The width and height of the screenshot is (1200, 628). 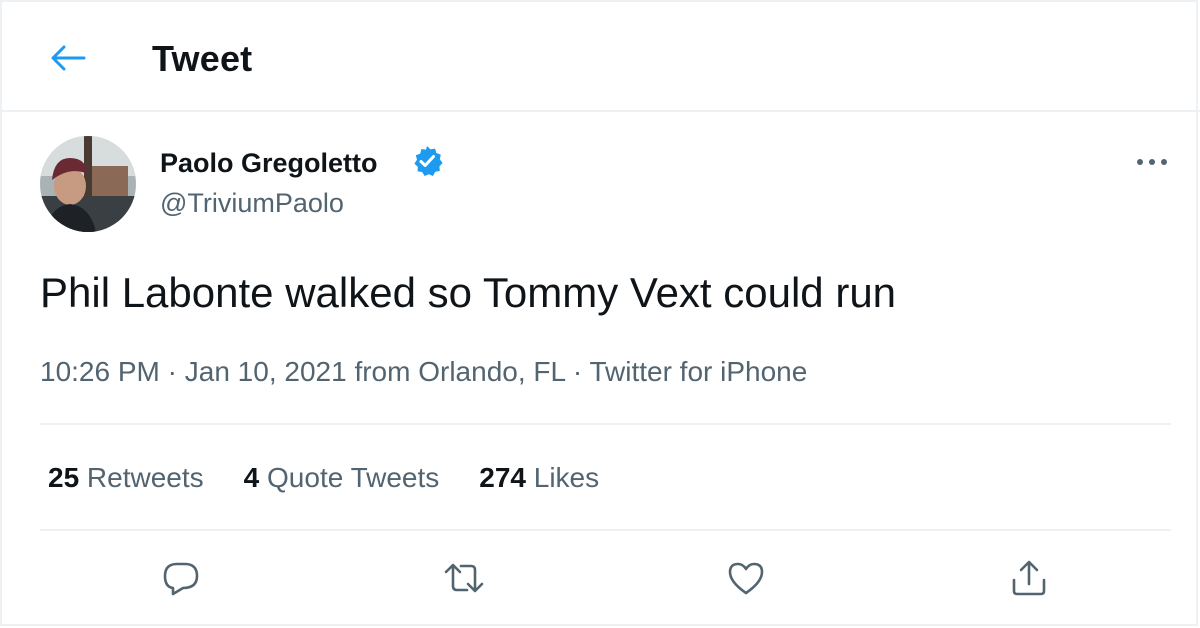 I want to click on arrow-left-icon, so click(x=68, y=60).